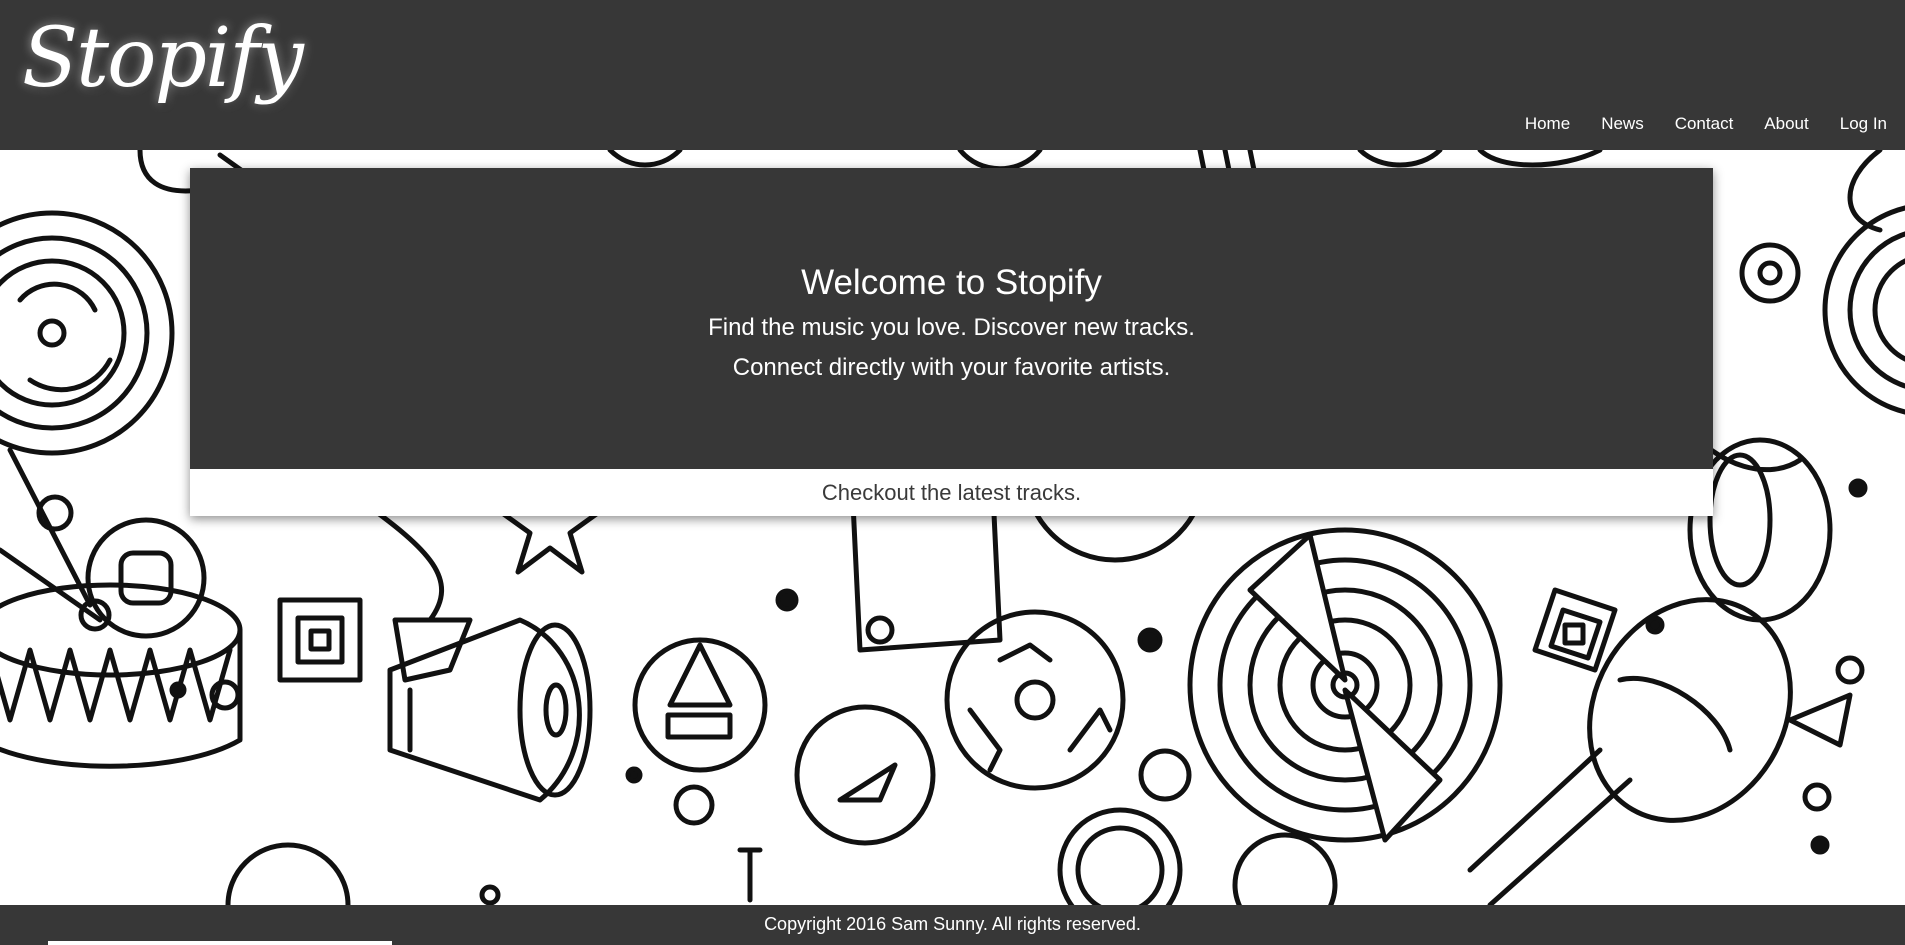  Describe the element at coordinates (951, 492) in the screenshot. I see `latest-tracks-link: Checkout the latest tracks.` at that location.